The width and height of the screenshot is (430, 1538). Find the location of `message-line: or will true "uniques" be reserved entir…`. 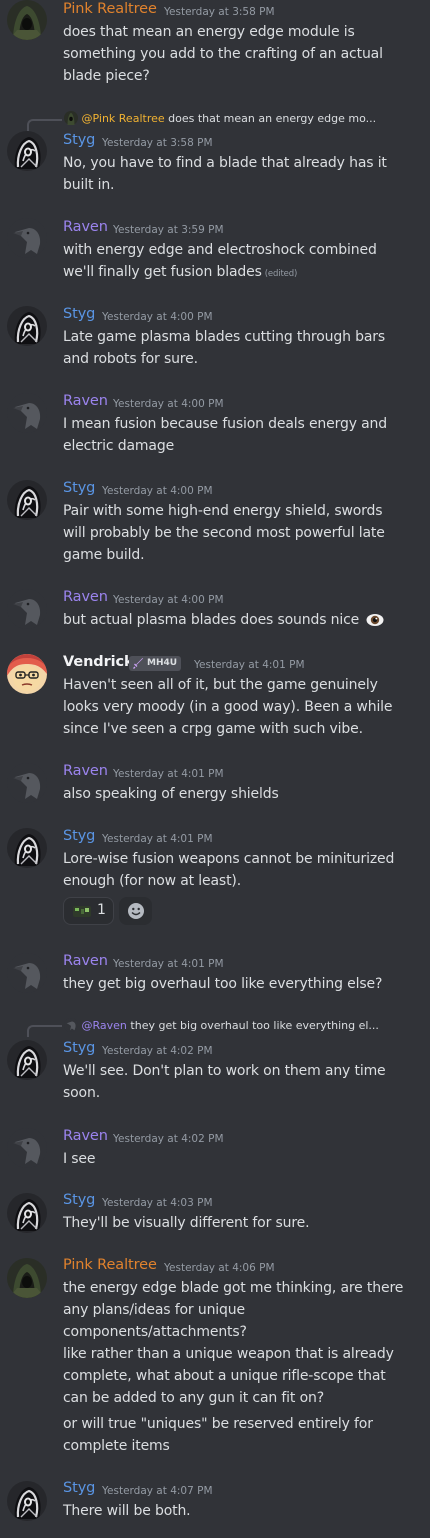

message-line: or will true "uniques" be reserved entir… is located at coordinates (218, 1424).